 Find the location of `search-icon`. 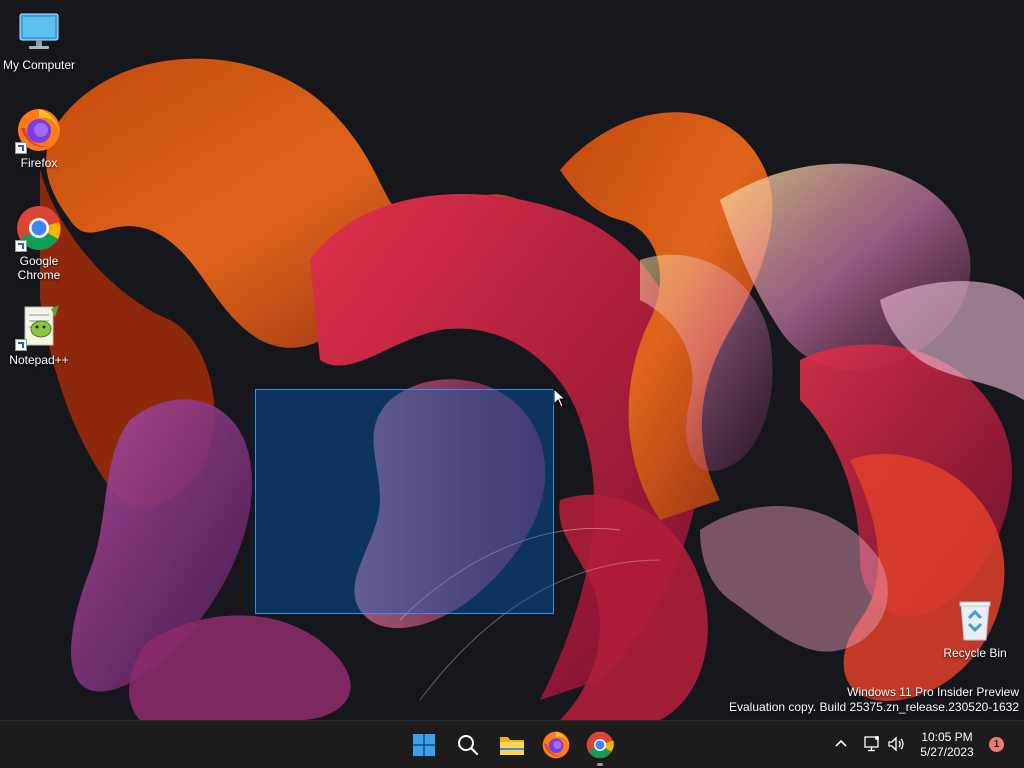

search-icon is located at coordinates (468, 745).